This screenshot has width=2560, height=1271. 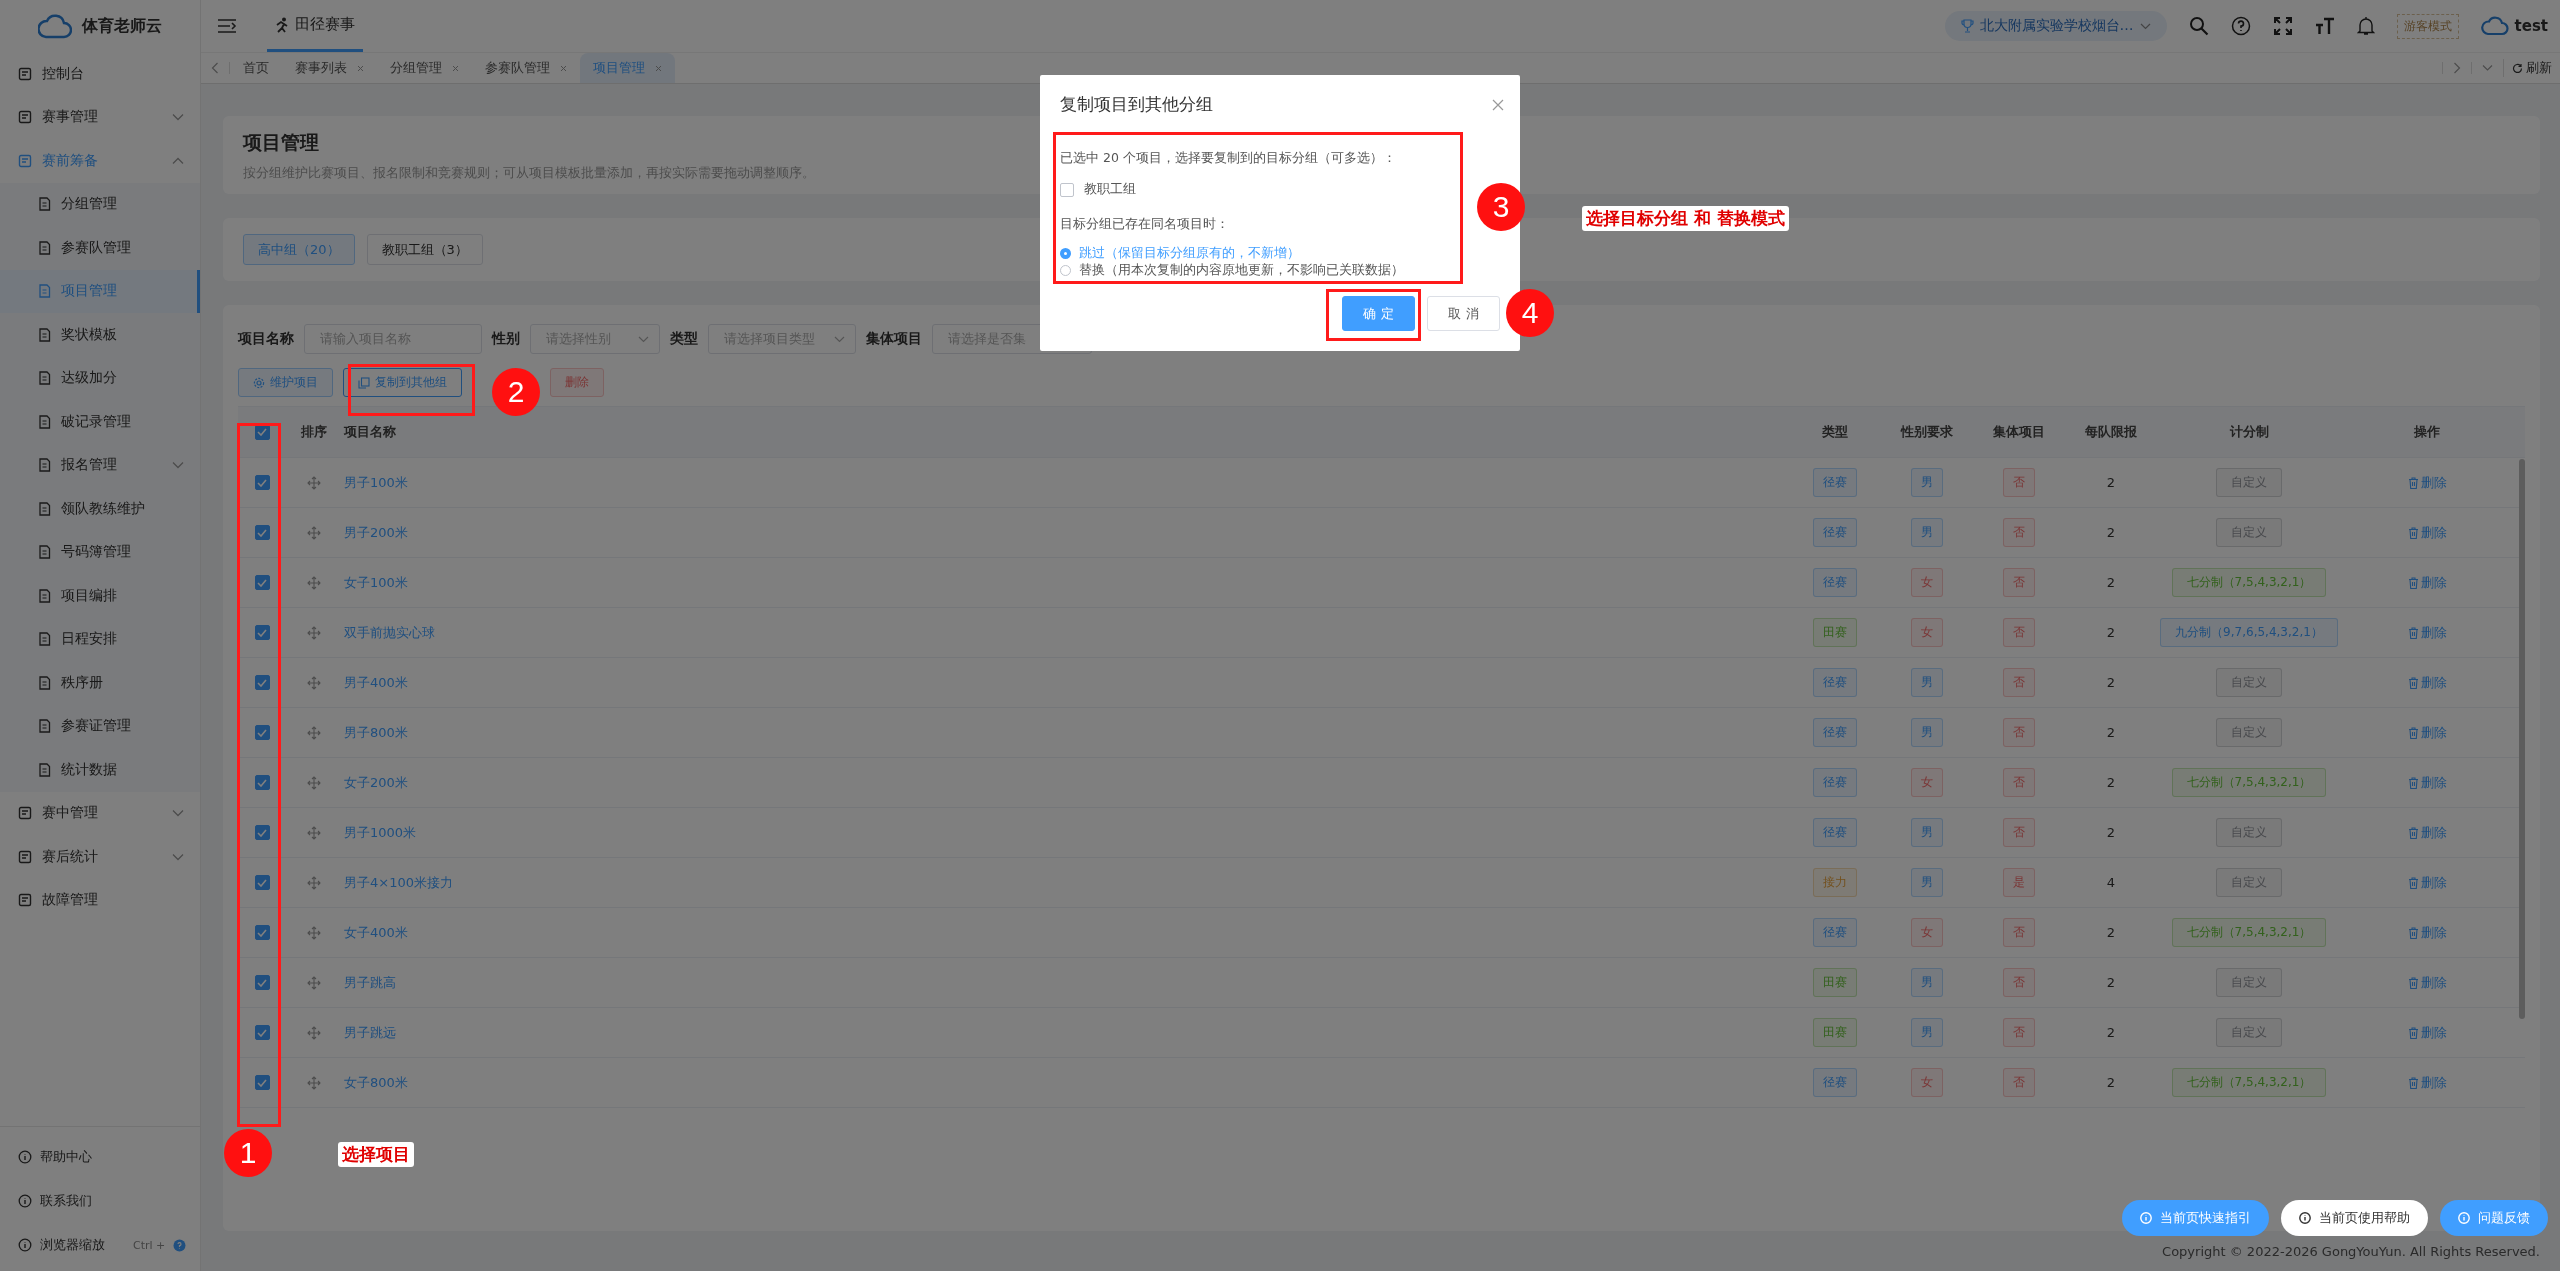 What do you see at coordinates (100, 770) in the screenshot?
I see `sidebar-item: 统计数据` at bounding box center [100, 770].